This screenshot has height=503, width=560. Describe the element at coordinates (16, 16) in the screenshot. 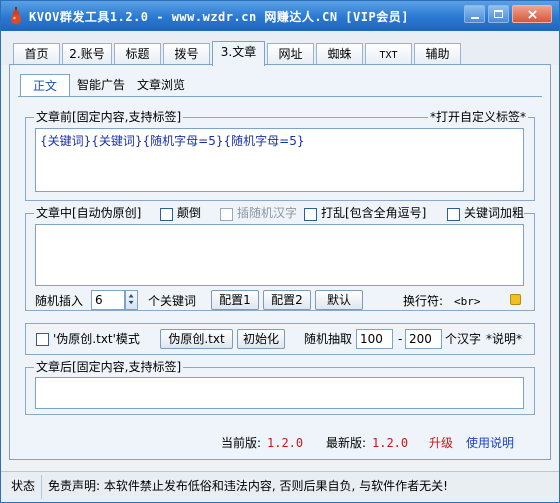

I see `gourd-icon` at that location.